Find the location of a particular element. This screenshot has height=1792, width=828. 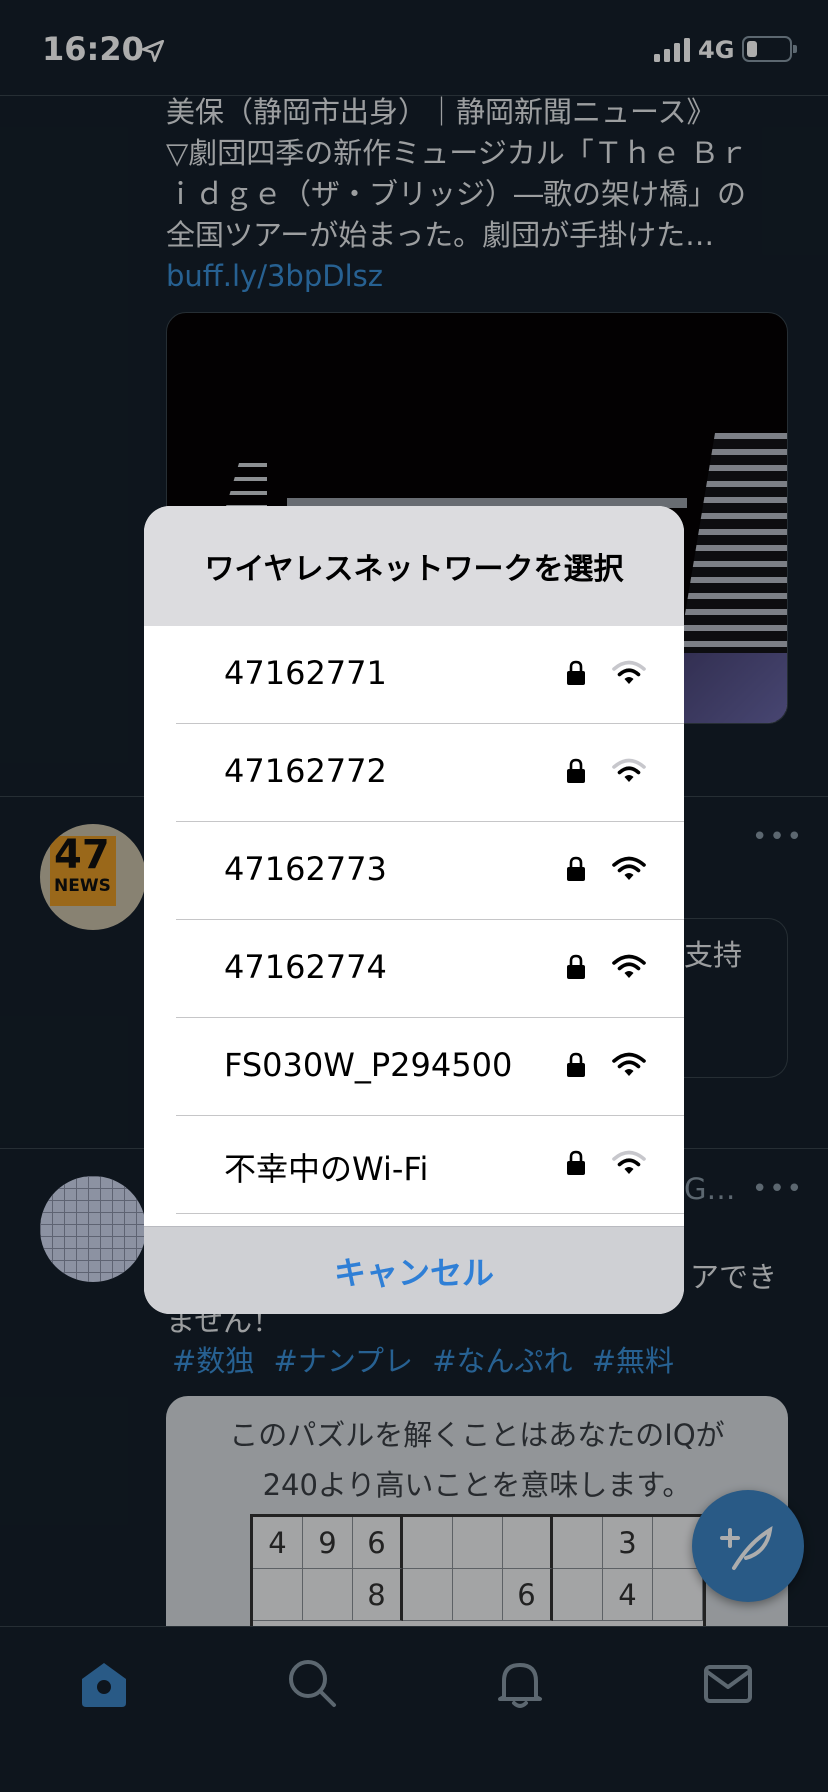

network-name: 不幸中のWi-Fi is located at coordinates (326, 1169).